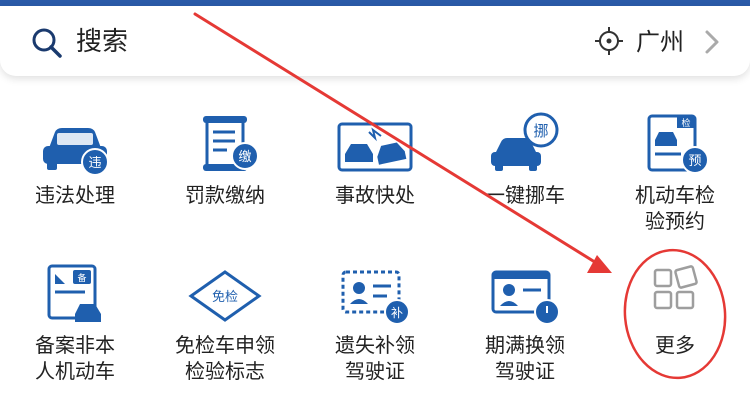 The height and width of the screenshot is (400, 750). I want to click on badge-text: 缴, so click(244, 157).